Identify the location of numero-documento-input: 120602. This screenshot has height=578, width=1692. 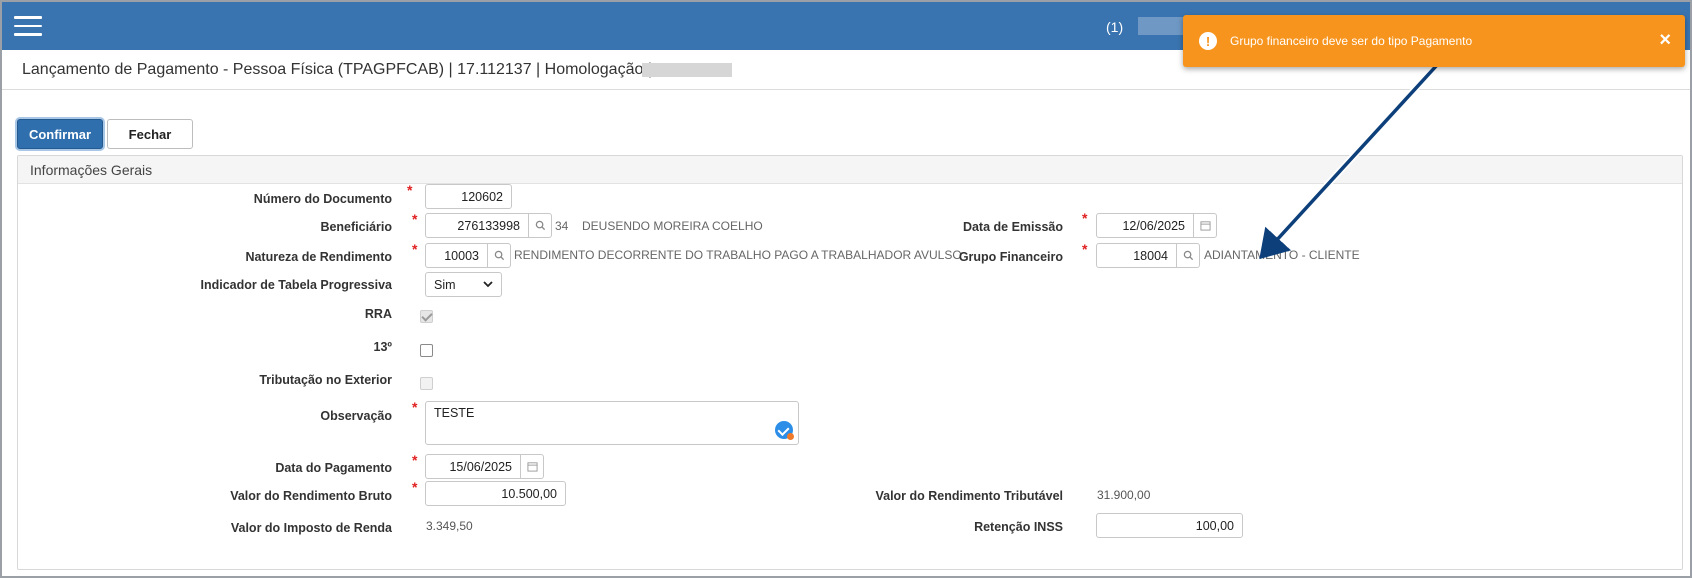
(468, 196).